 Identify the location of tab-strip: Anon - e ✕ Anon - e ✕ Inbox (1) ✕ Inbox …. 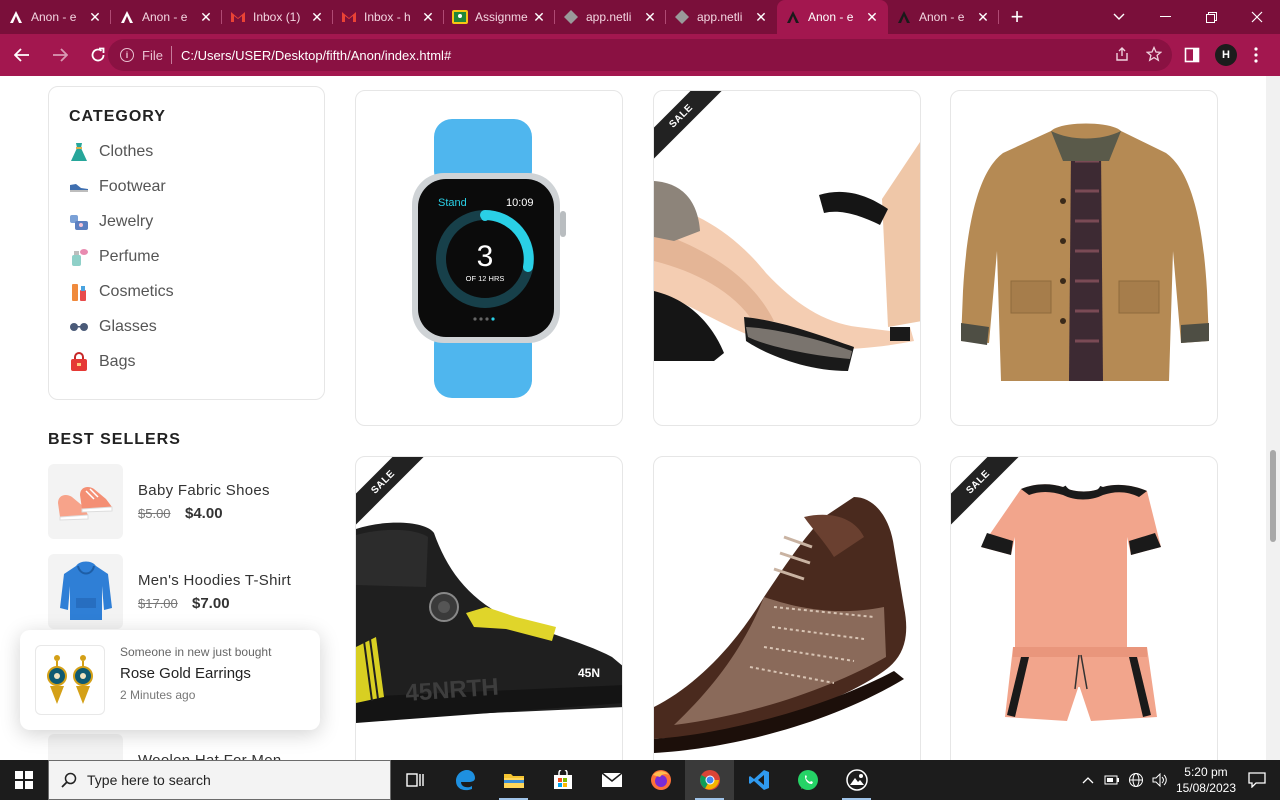
(640, 17).